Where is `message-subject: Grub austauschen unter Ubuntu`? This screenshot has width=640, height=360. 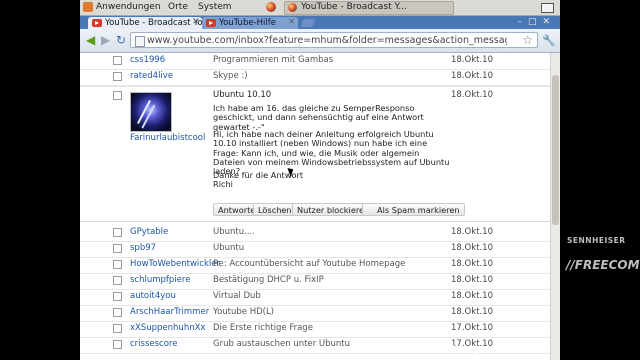 message-subject: Grub austauschen unter Ubuntu is located at coordinates (281, 344).